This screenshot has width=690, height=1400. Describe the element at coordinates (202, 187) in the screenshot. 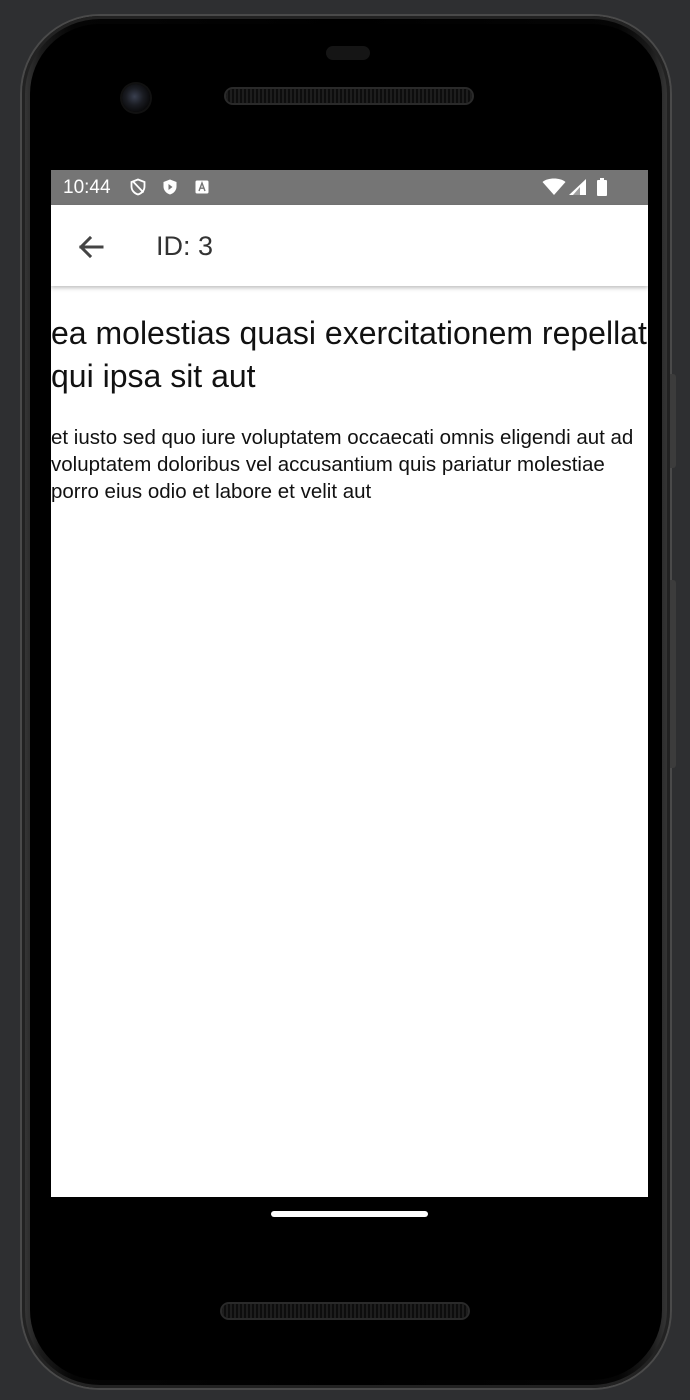

I see `keyboard-a-icon` at that location.